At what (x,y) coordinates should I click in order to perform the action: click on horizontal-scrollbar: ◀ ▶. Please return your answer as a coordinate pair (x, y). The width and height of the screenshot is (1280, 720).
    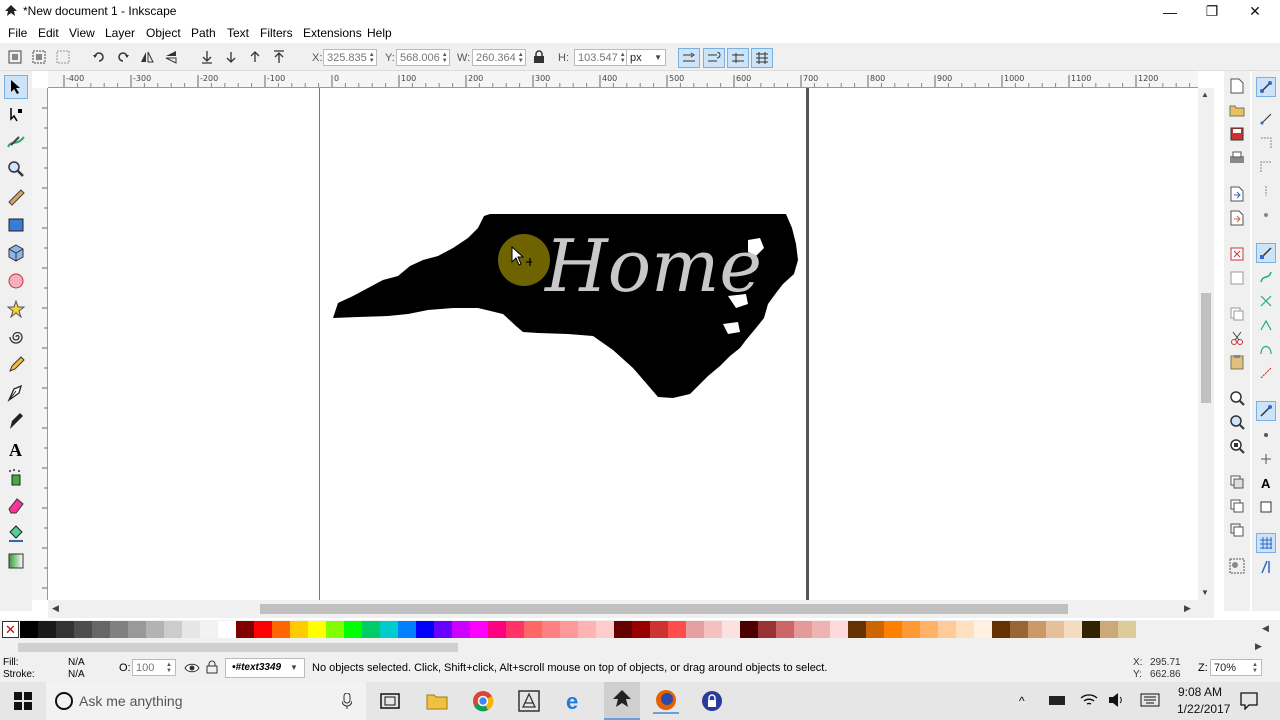
    Looking at the image, I should click on (631, 609).